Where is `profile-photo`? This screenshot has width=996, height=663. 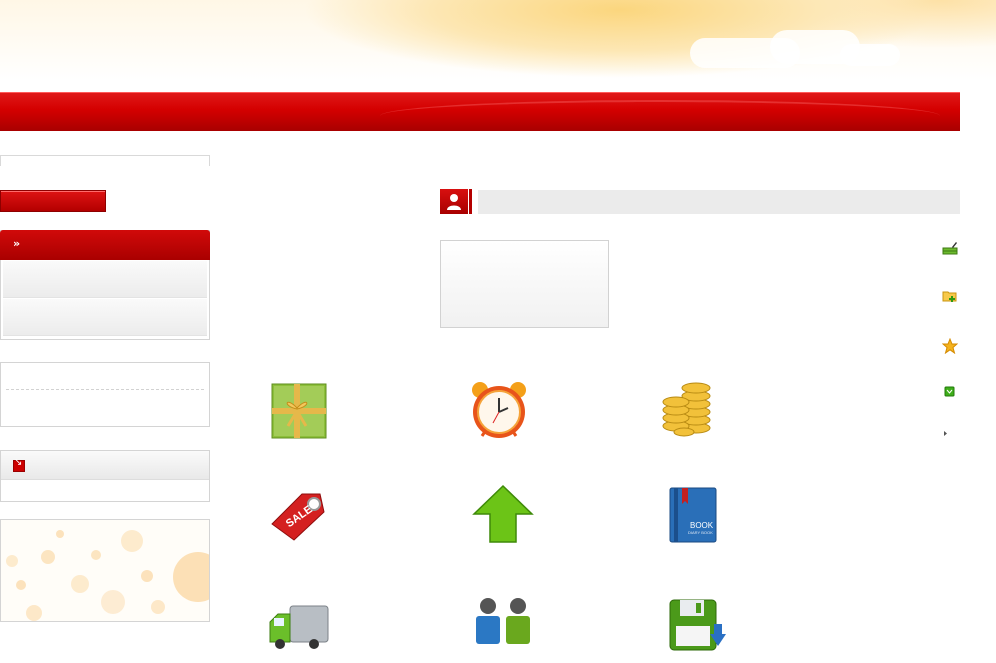
profile-photo is located at coordinates (524, 284).